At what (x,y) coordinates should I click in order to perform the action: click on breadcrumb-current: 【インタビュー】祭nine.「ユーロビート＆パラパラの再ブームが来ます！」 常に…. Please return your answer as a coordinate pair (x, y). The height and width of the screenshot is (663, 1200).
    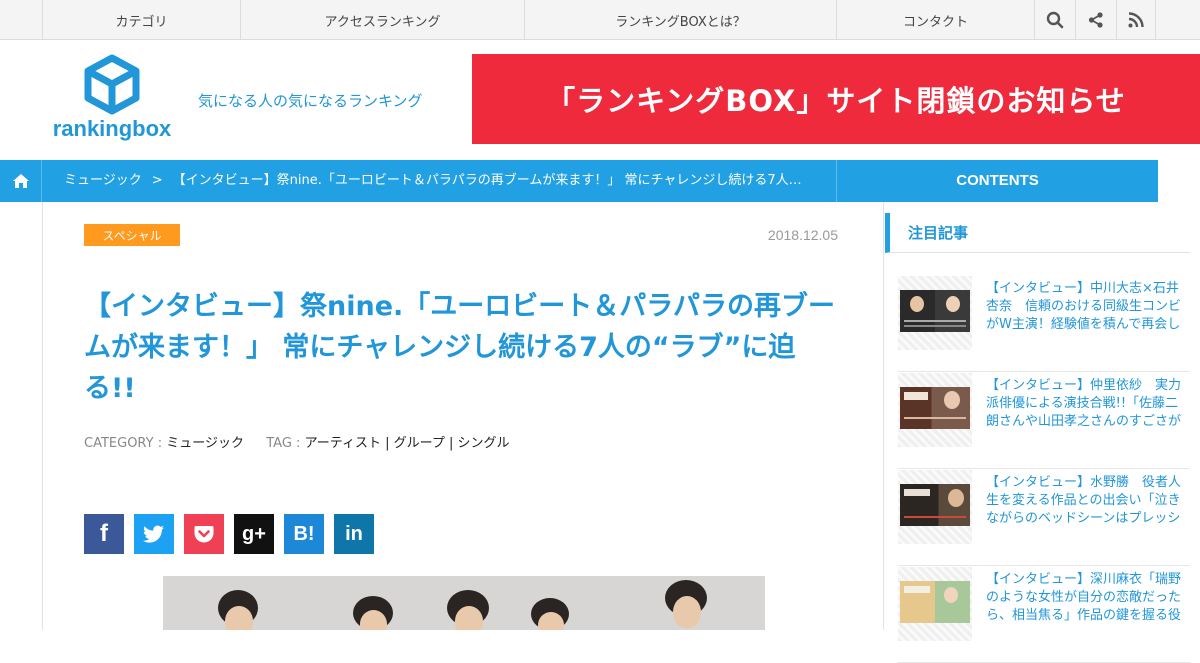
    Looking at the image, I should click on (487, 180).